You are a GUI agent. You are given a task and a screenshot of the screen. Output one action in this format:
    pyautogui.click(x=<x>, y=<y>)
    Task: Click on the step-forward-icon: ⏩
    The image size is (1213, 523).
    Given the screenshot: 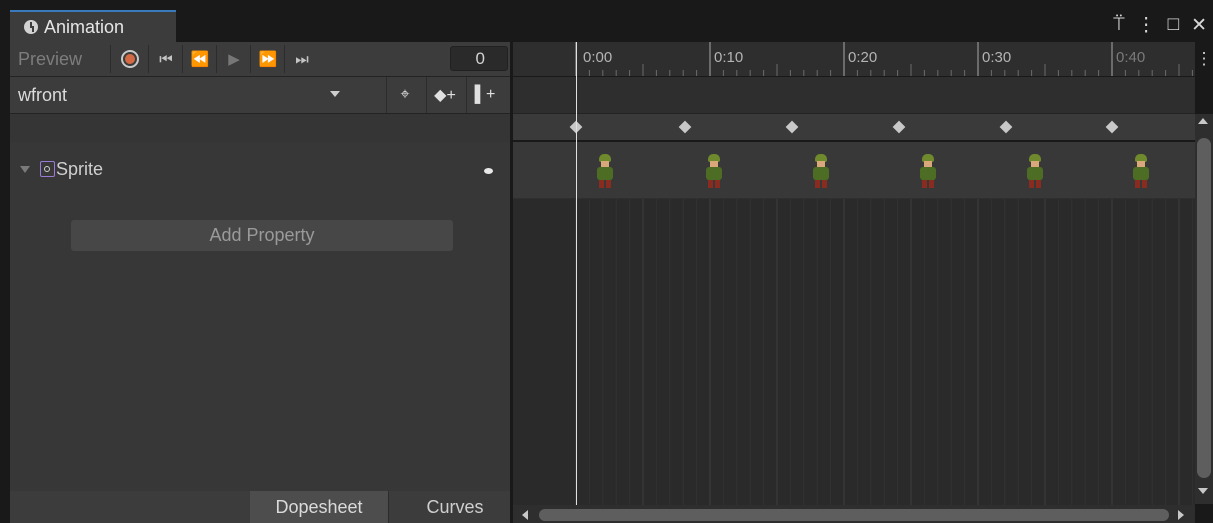 What is the action you would take?
    pyautogui.click(x=268, y=59)
    